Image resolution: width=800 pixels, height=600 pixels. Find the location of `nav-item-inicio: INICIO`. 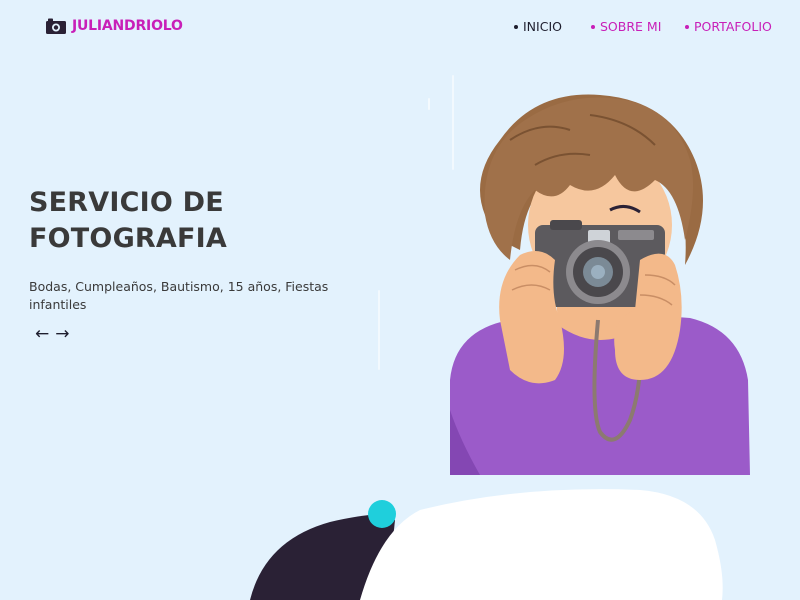

nav-item-inicio: INICIO is located at coordinates (538, 26).